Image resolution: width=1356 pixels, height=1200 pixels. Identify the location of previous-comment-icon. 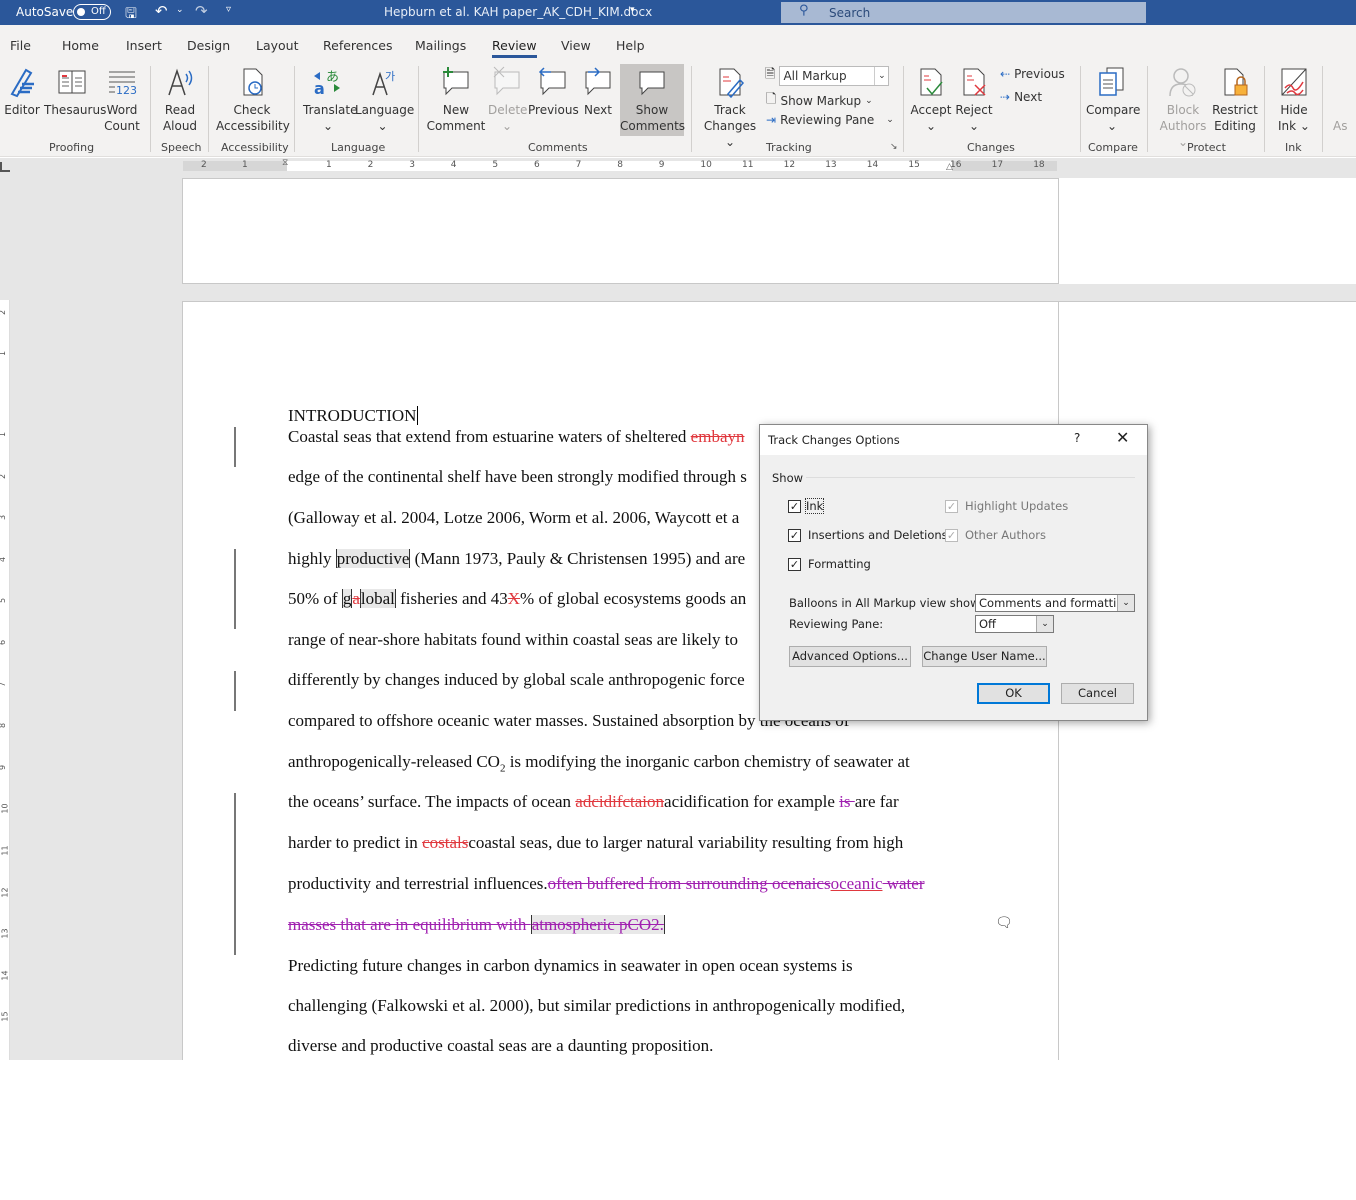
(552, 81).